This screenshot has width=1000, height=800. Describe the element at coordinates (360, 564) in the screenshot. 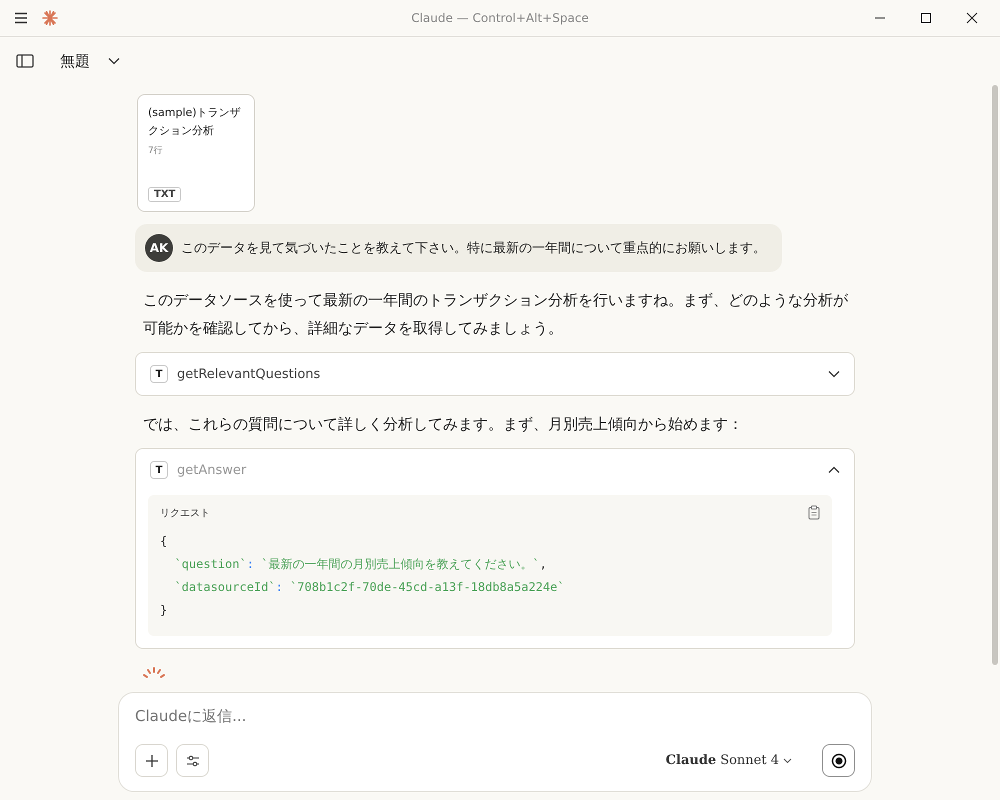

I see `code-line: `question`: `最新の一年間の月別売上傾向を教えてください。`,` at that location.